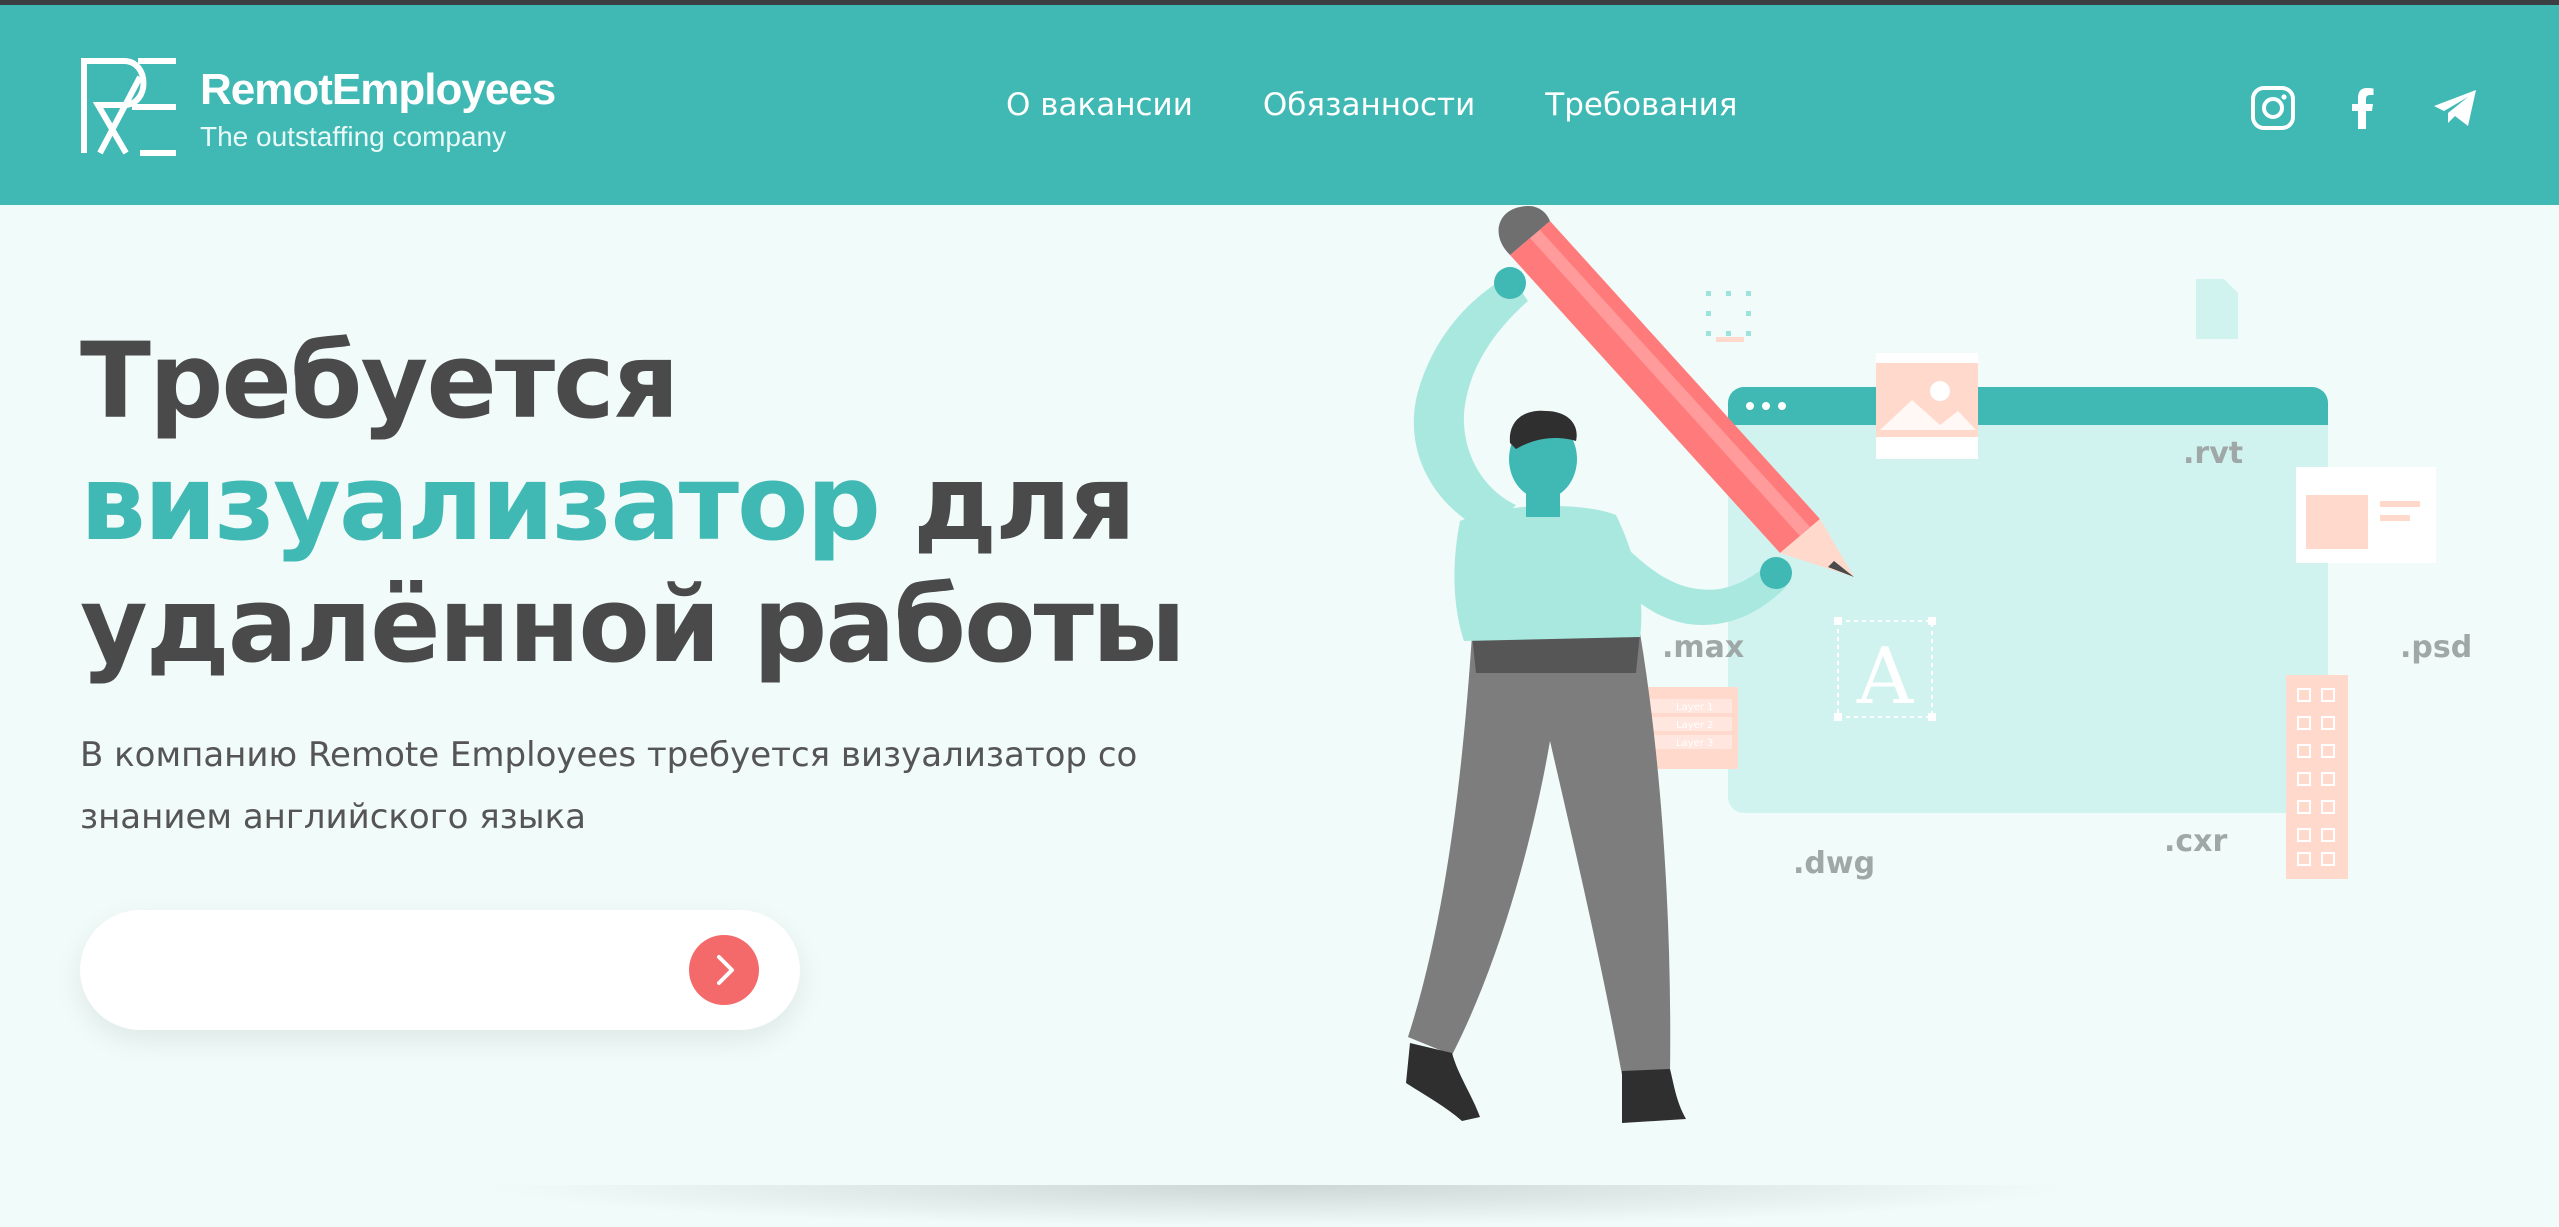  Describe the element at coordinates (1694, 725) in the screenshot. I see `layer-2-label: Layer 2` at that location.